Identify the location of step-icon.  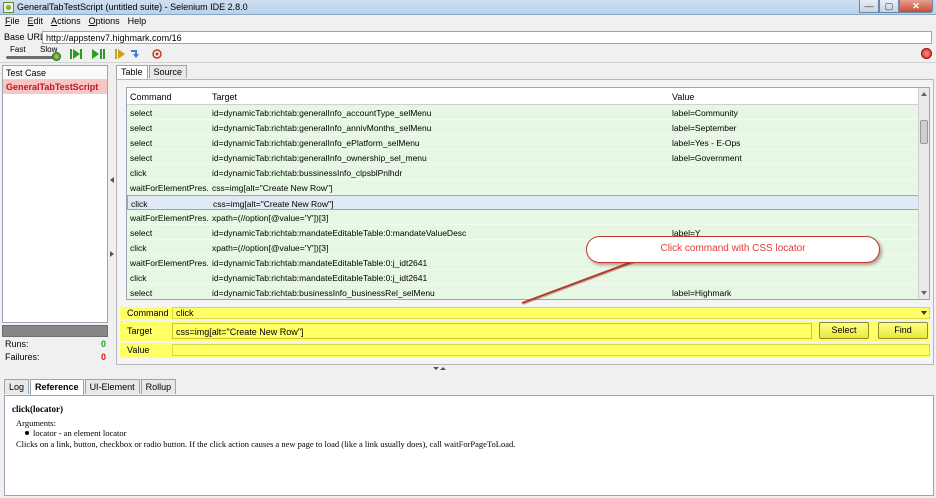
(135, 54).